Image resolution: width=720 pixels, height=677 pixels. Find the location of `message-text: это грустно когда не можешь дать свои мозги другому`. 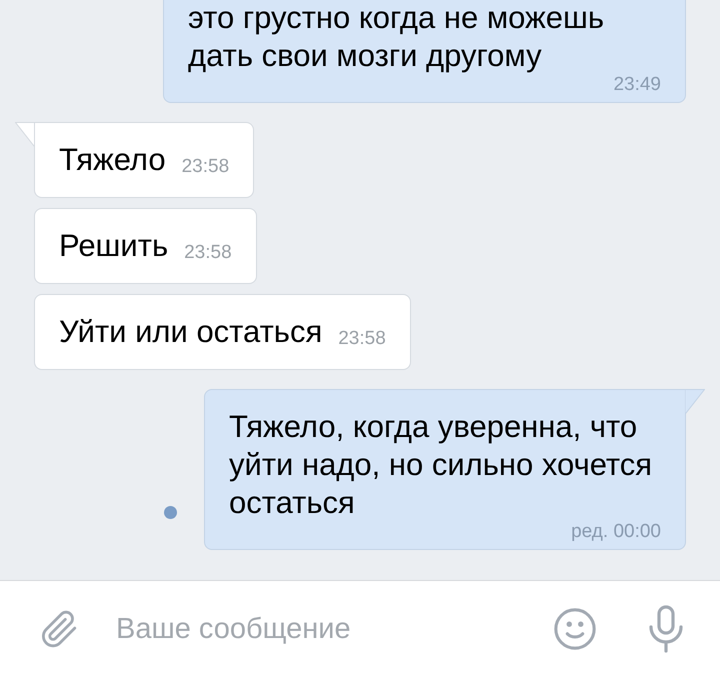

message-text: это грустно когда не можешь дать свои мозги другому is located at coordinates (397, 37).